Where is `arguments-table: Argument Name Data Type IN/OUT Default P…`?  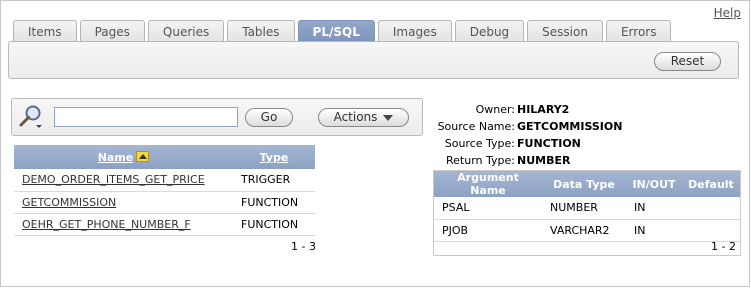
arguments-table: Argument Name Data Type IN/OUT Default P… is located at coordinates (587, 206).